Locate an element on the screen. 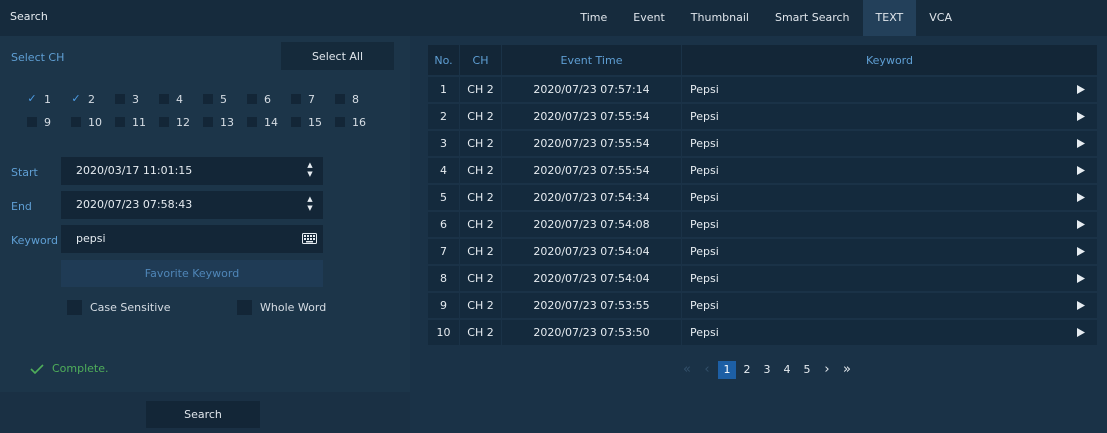 The image size is (1107, 433). table-row: 9 CH 2 2020/07/23 07:53:55 Pepsi is located at coordinates (763, 305).